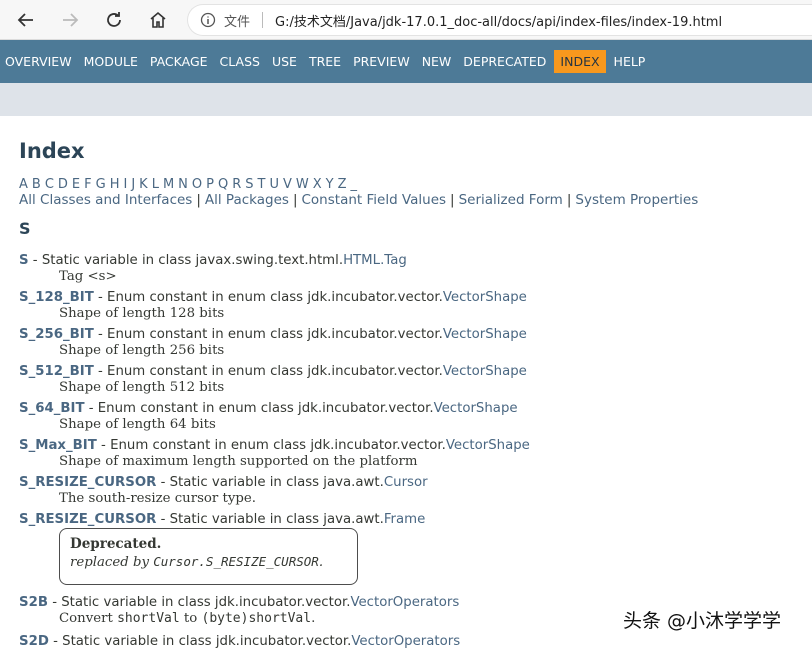  What do you see at coordinates (56, 334) in the screenshot?
I see `entry-term: S_256_BIT` at bounding box center [56, 334].